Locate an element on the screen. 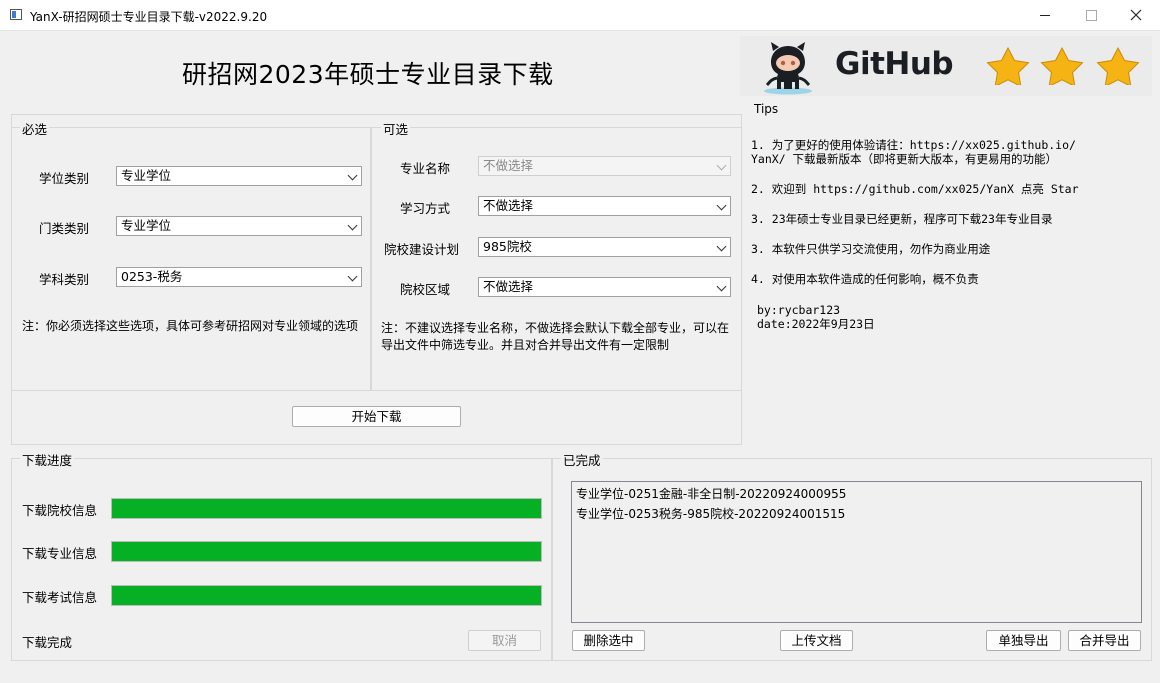 The width and height of the screenshot is (1160, 683). title-bar: YanX-研招网硕士专业目录下载-v2022.9.20 is located at coordinates (580, 15).